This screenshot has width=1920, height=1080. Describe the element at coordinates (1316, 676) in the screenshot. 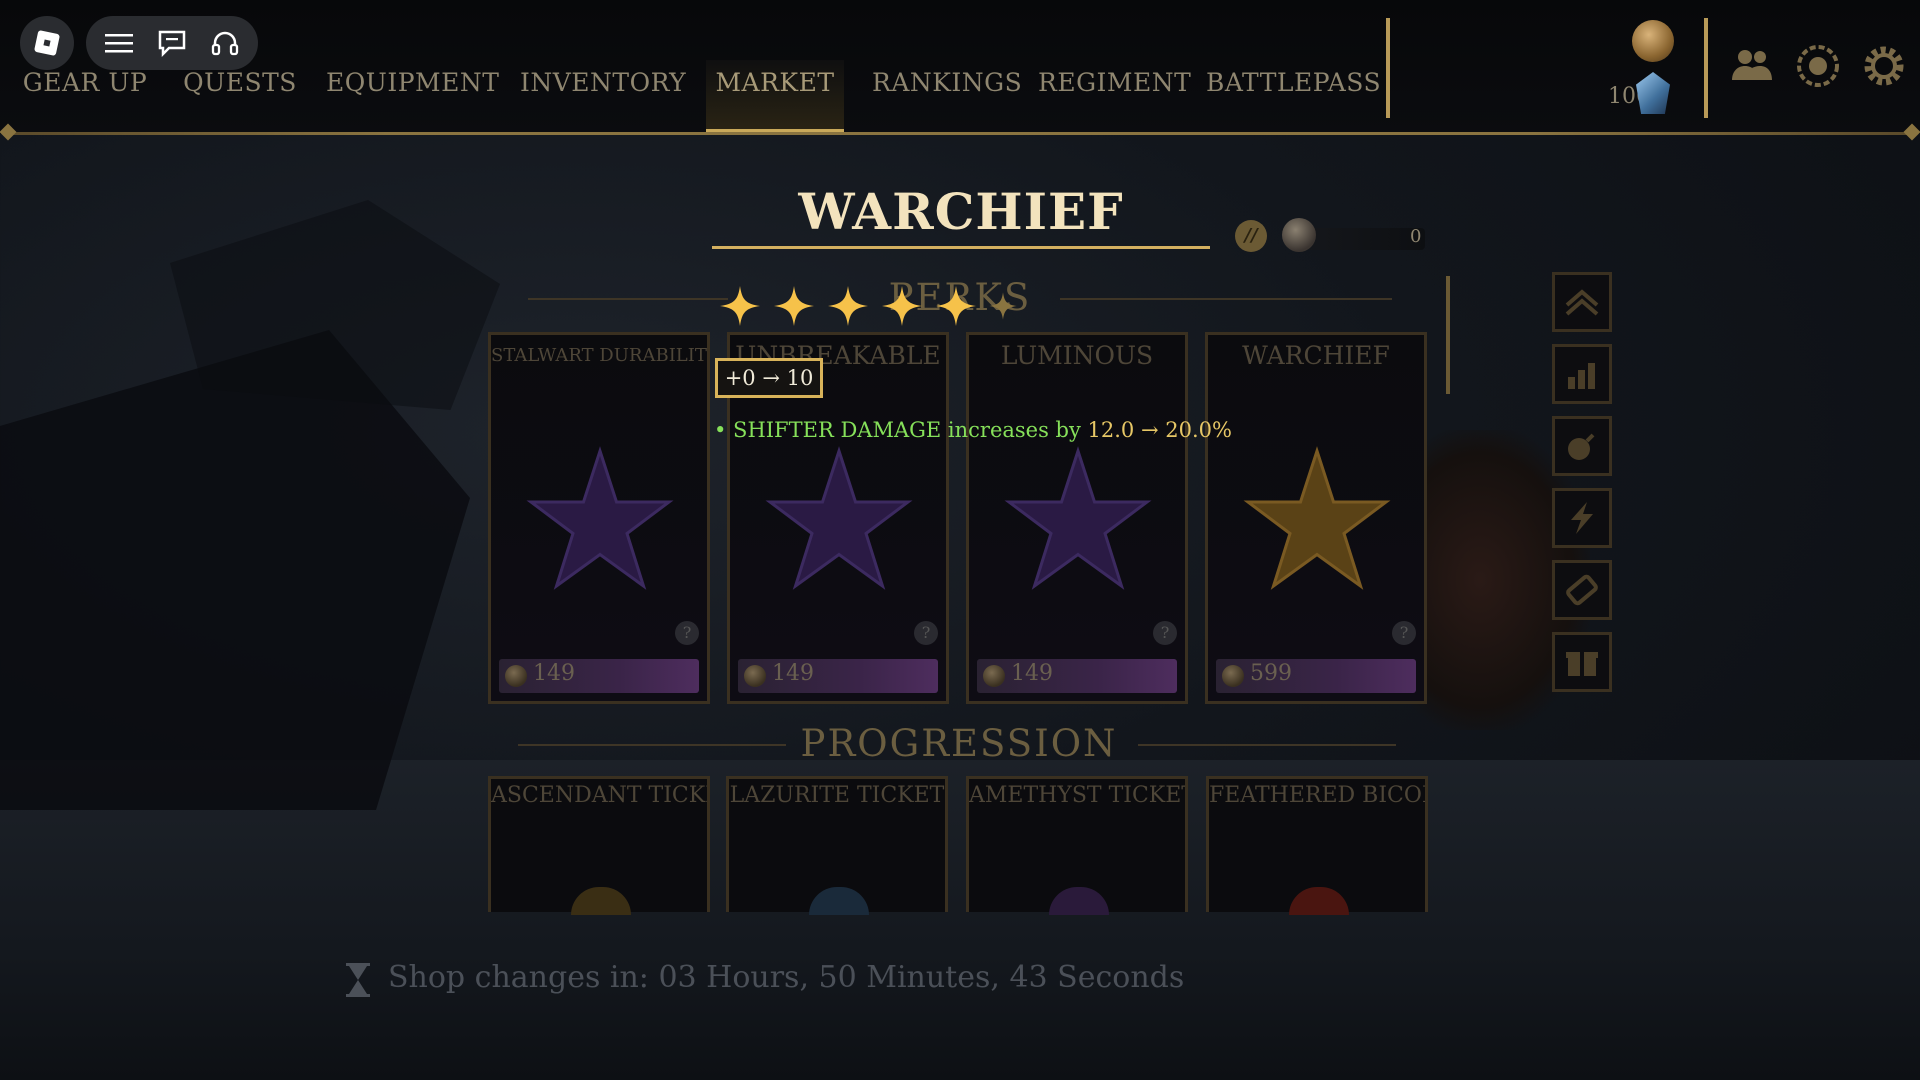

I see `price-button: 599` at that location.